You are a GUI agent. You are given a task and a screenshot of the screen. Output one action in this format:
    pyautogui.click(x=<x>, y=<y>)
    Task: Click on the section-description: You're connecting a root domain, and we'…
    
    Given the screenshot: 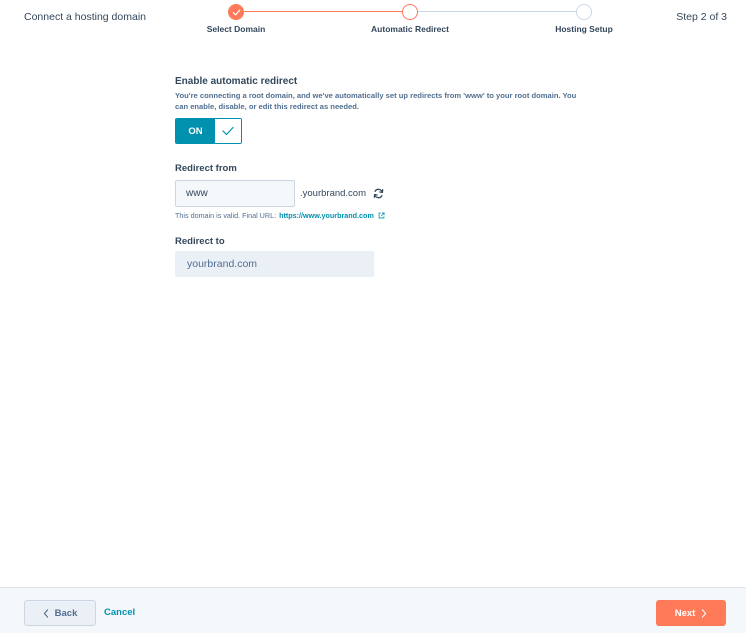 What is the action you would take?
    pyautogui.click(x=376, y=101)
    